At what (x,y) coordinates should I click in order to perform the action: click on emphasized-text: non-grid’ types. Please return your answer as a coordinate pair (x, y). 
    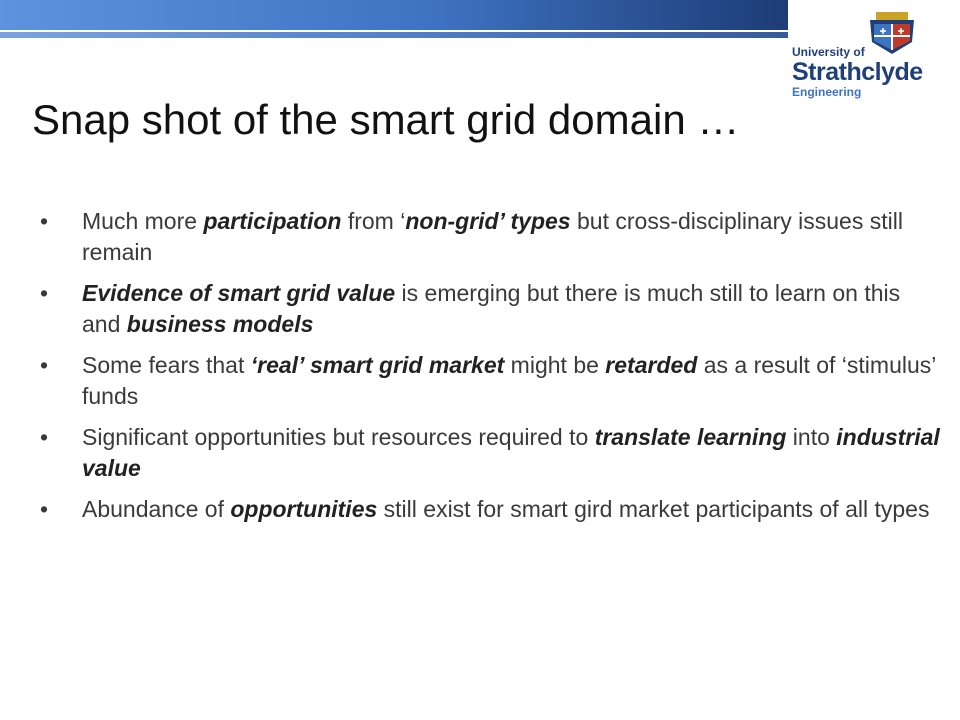
    Looking at the image, I should click on (488, 221).